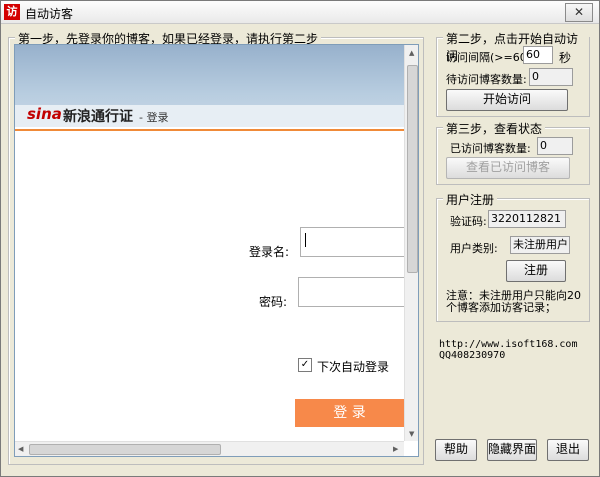 The image size is (600, 477). Describe the element at coordinates (353, 242) in the screenshot. I see `username-input` at that location.